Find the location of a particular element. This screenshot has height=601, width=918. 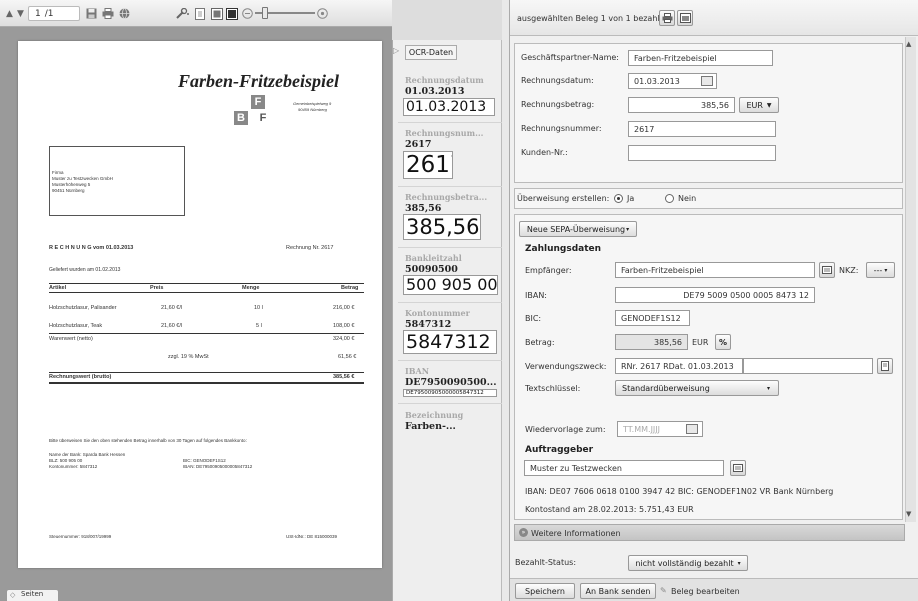

nkz-value: --- is located at coordinates (878, 270).